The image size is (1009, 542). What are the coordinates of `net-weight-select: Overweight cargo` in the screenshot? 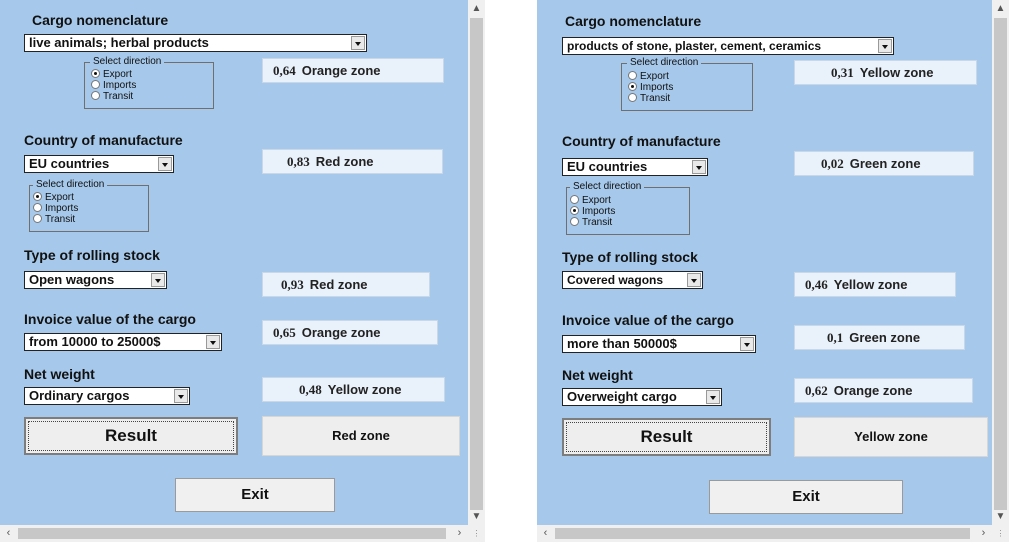 It's located at (642, 397).